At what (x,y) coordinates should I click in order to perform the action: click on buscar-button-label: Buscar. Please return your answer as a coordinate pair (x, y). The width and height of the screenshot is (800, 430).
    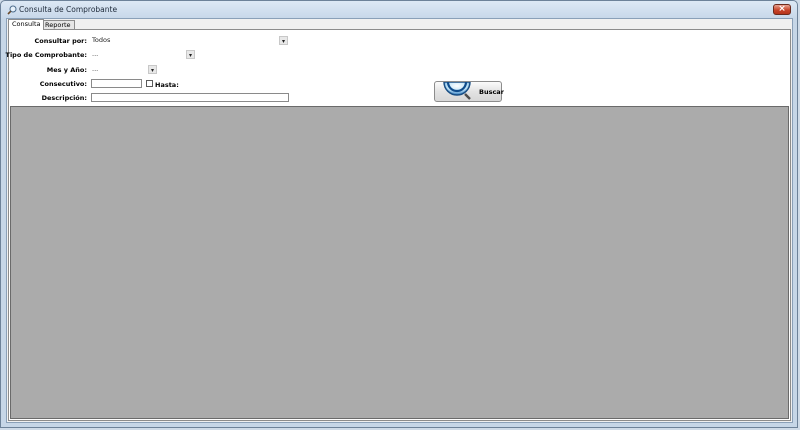
    Looking at the image, I should click on (491, 92).